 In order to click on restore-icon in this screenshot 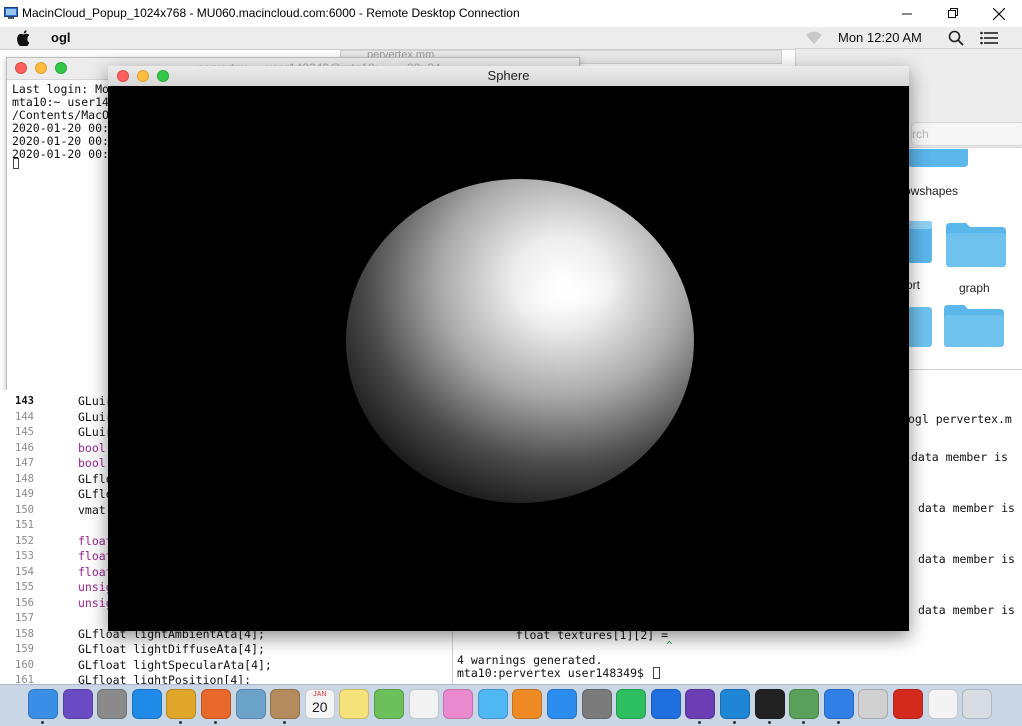, I will do `click(952, 13)`.